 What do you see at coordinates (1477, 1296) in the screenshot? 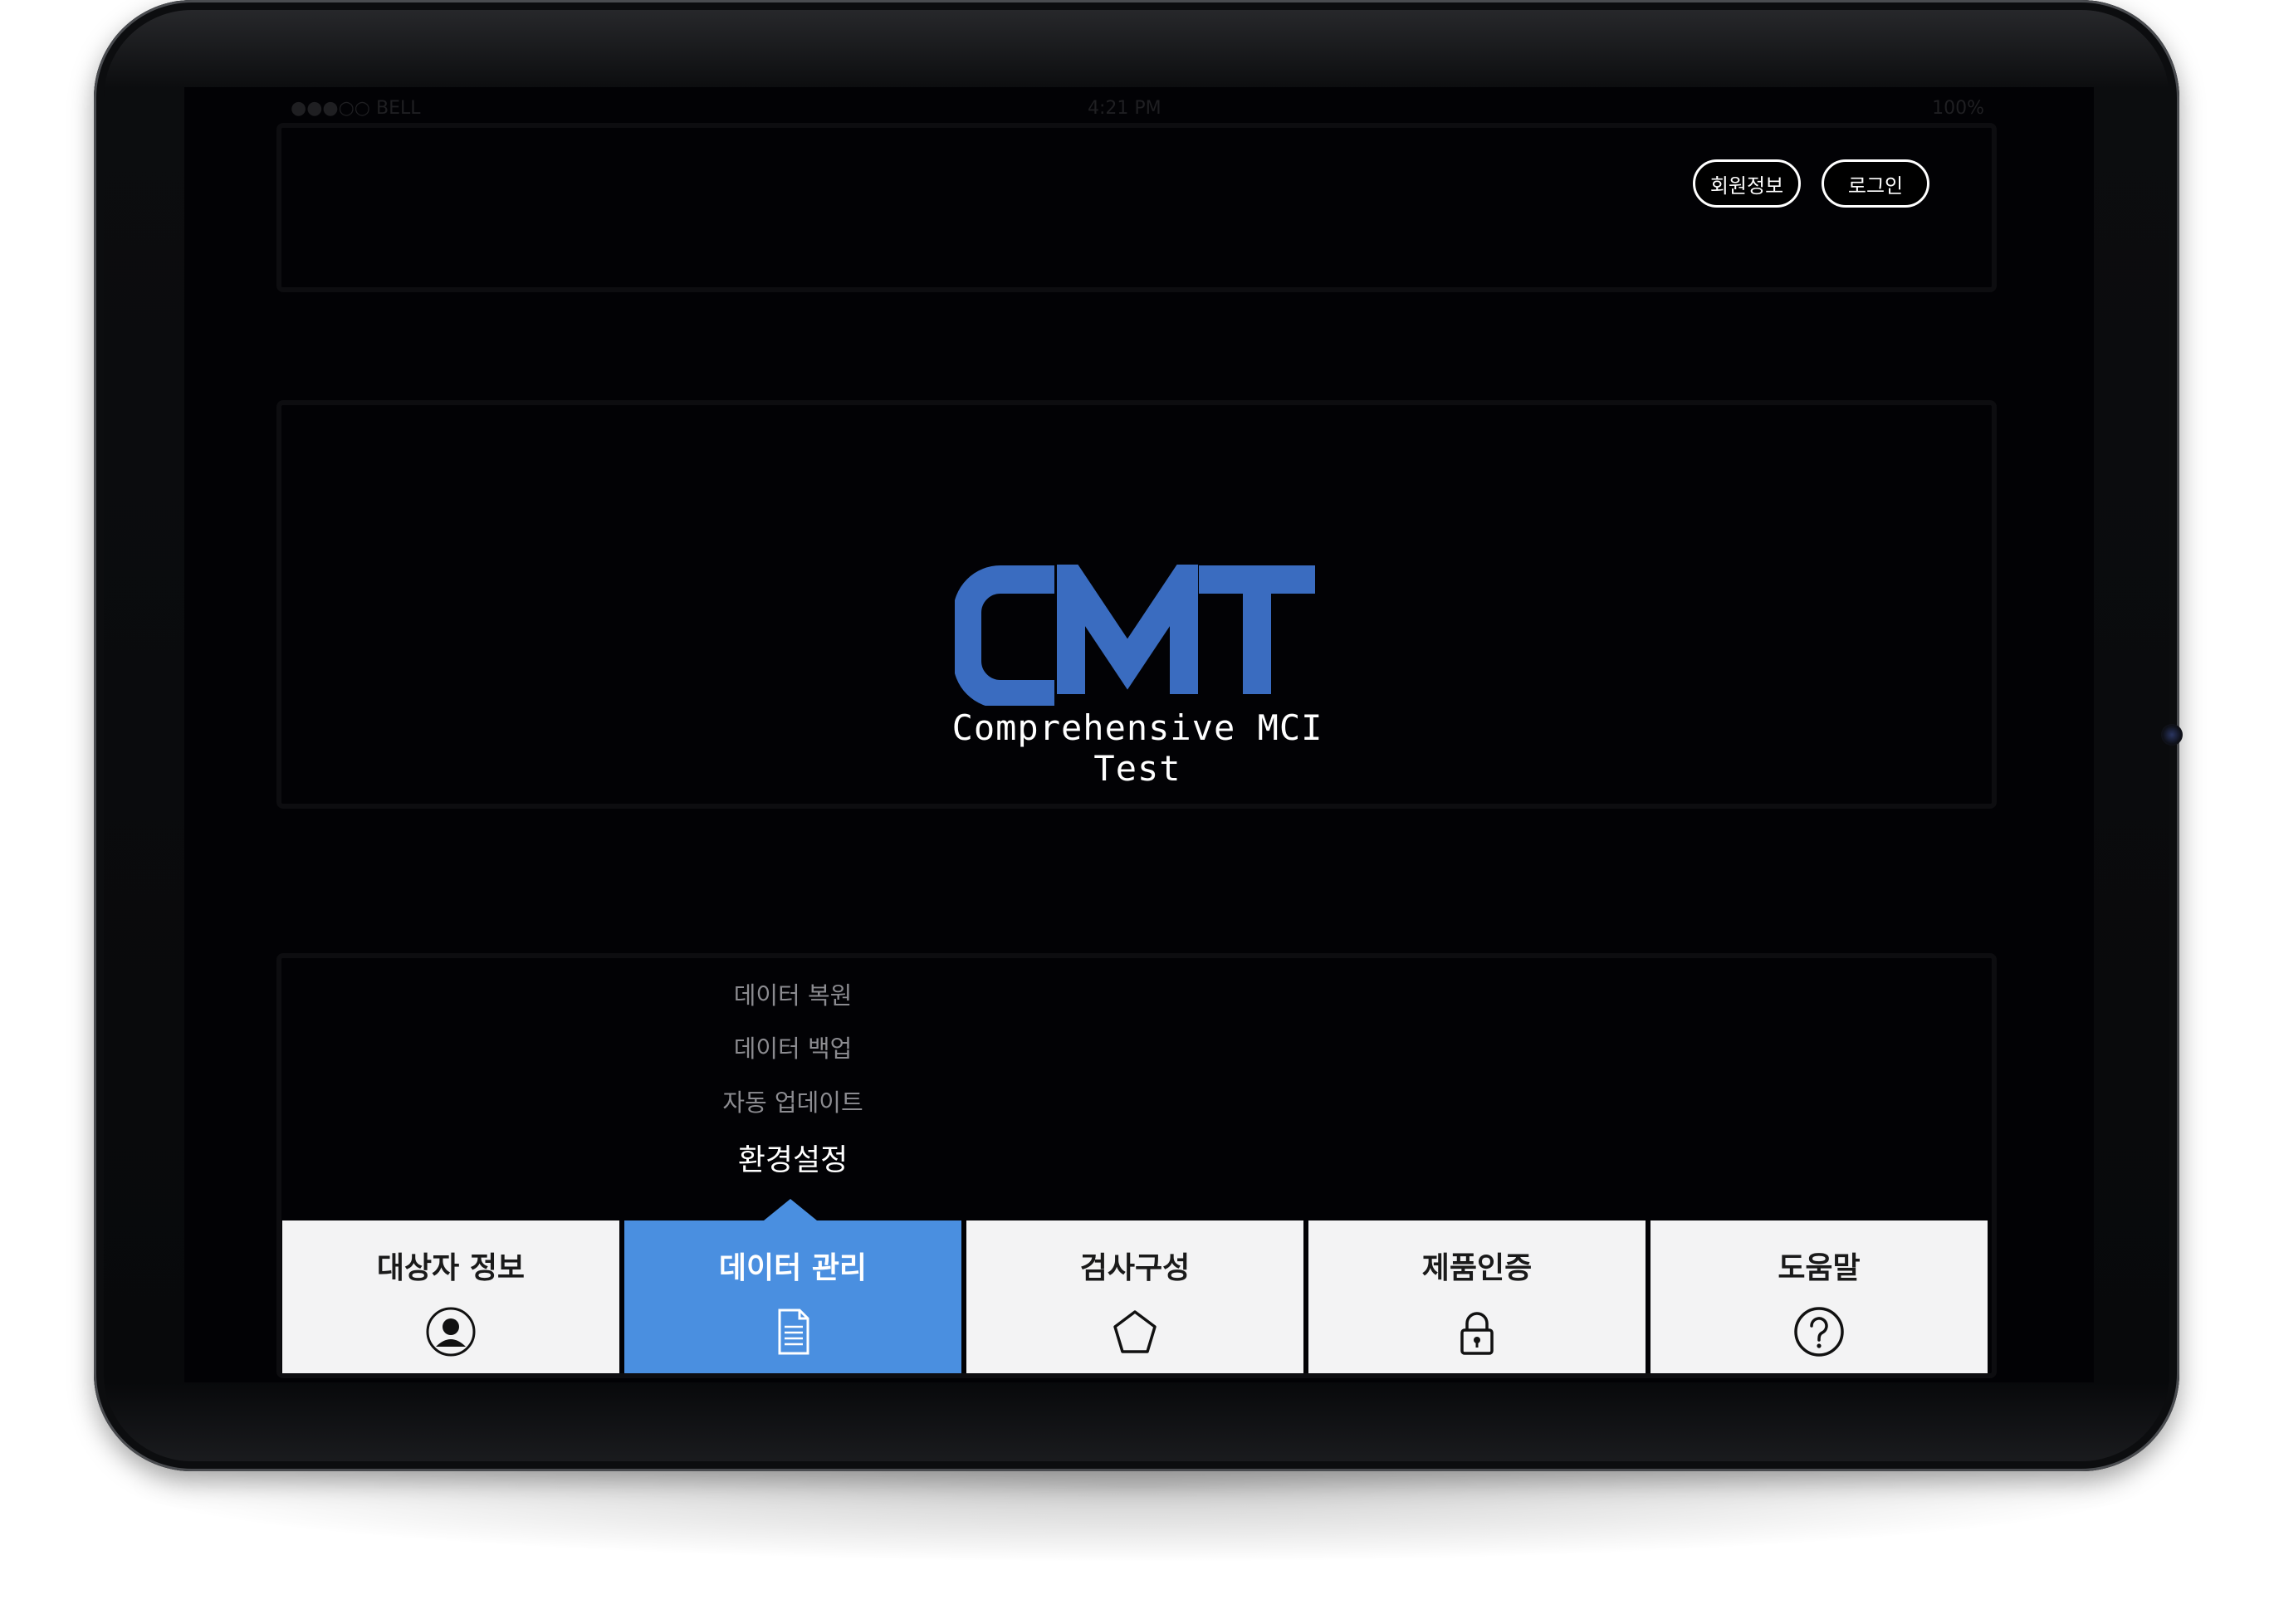
I see `tab-product-certification: 제품인증` at bounding box center [1477, 1296].